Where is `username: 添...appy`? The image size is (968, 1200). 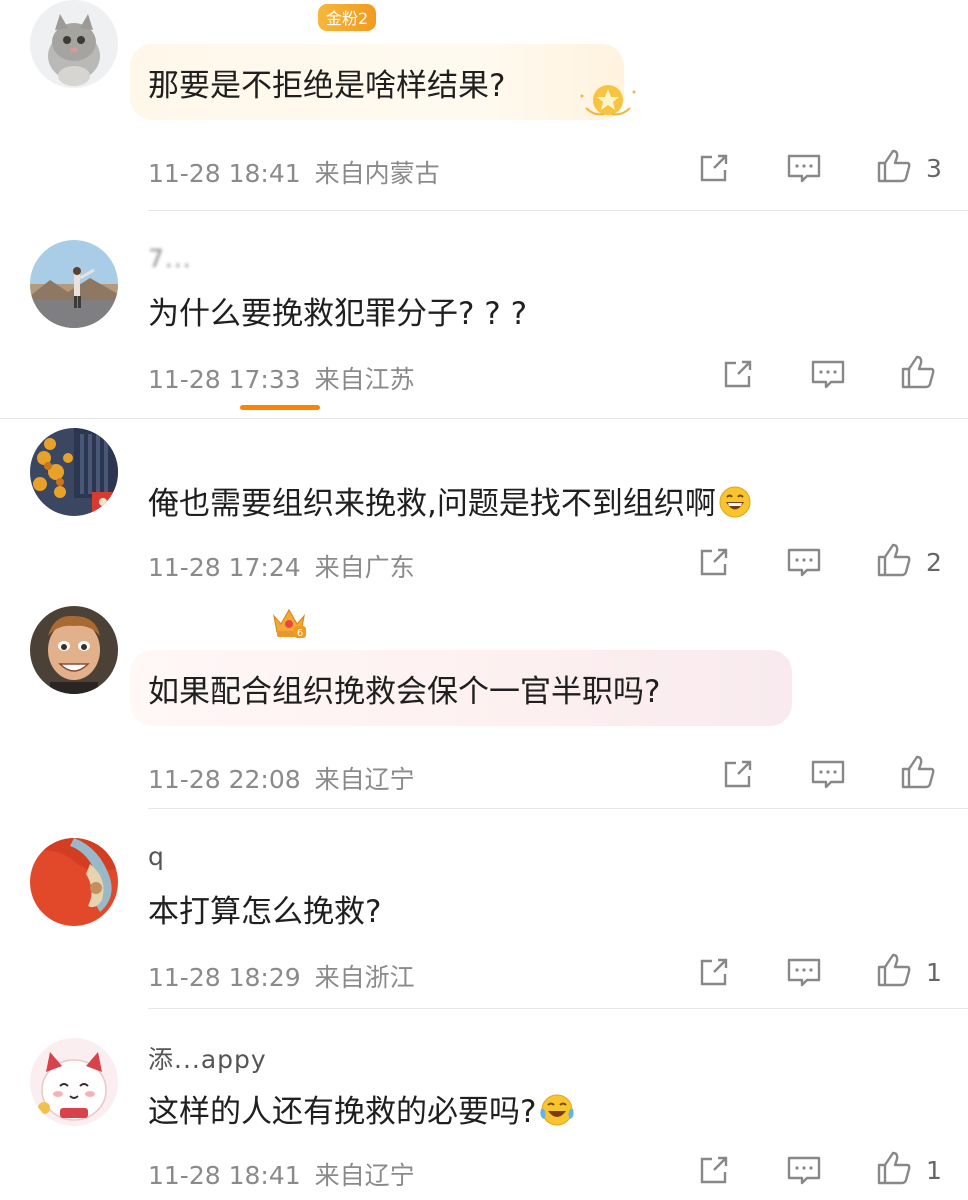 username: 添...appy is located at coordinates (207, 1058).